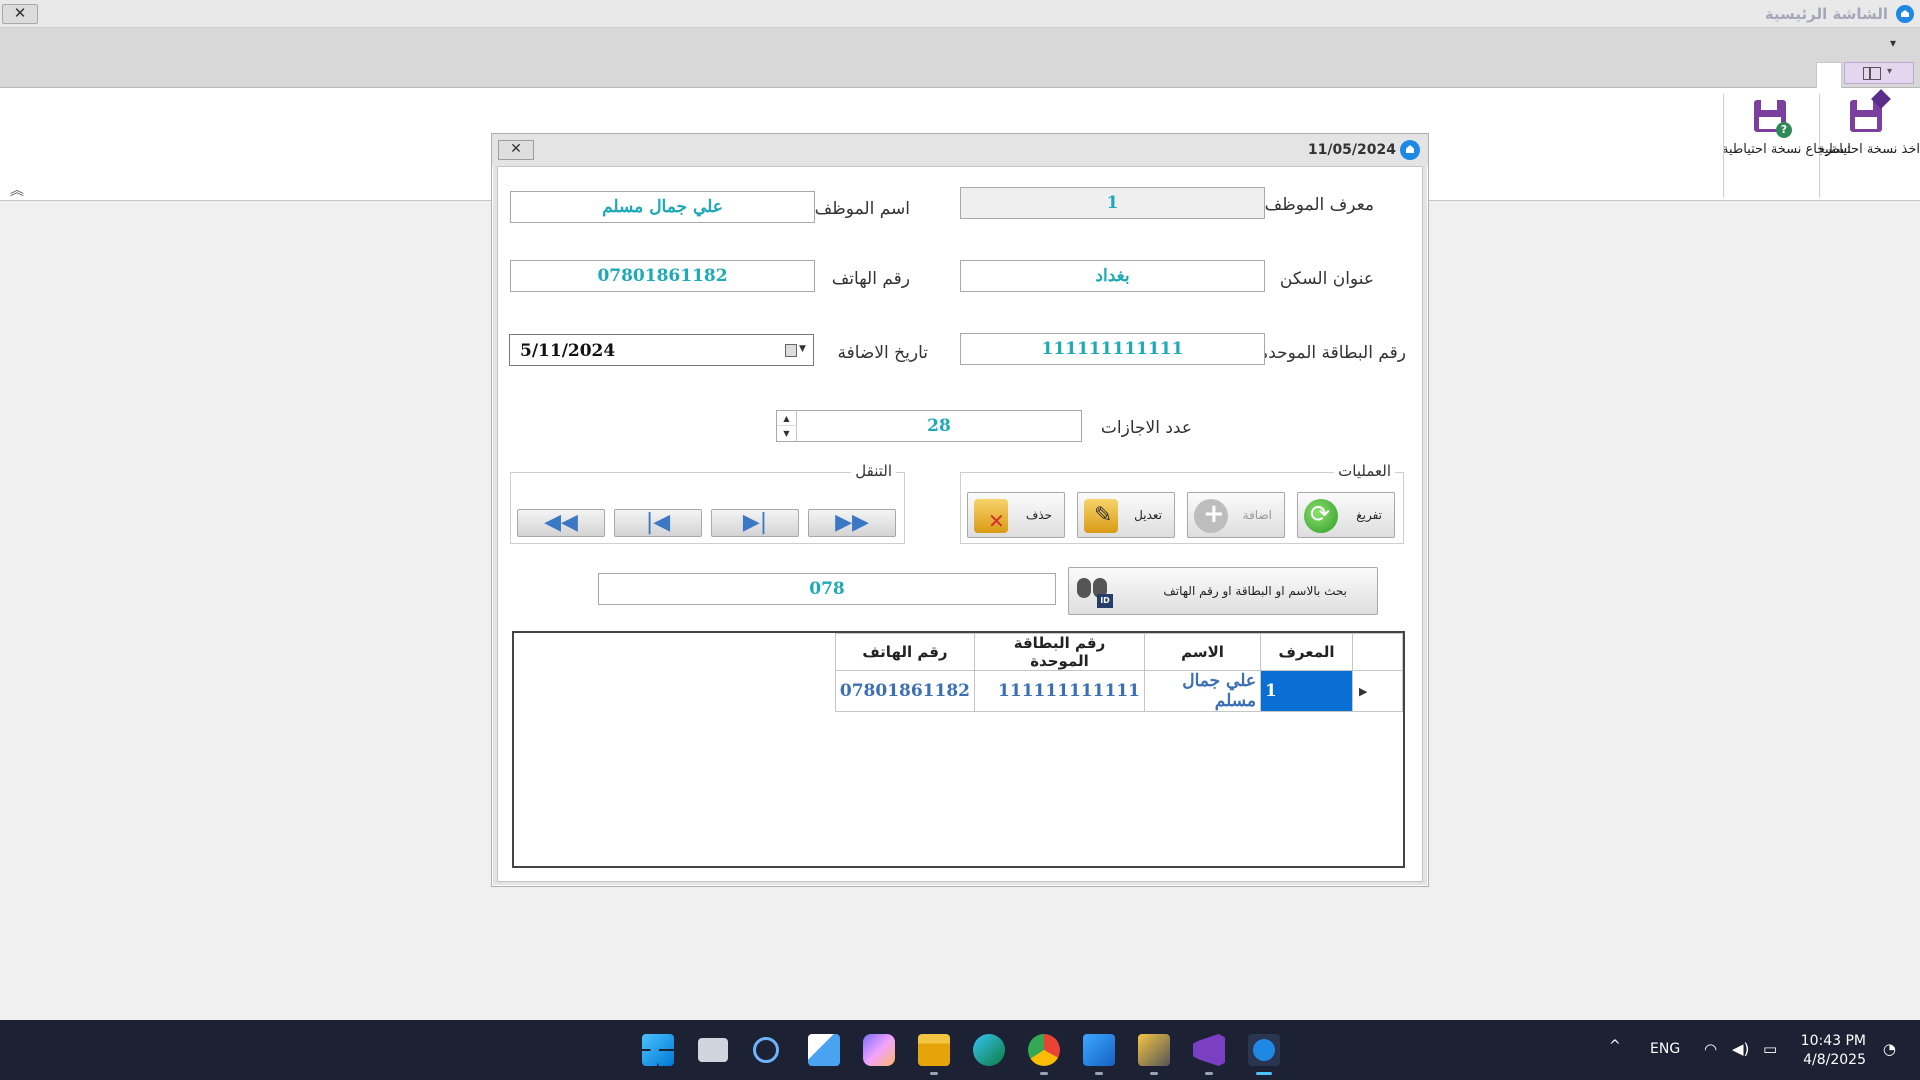  Describe the element at coordinates (1833, 1051) in the screenshot. I see `tray-clock: 10:43 PM 4/8/2025` at that location.